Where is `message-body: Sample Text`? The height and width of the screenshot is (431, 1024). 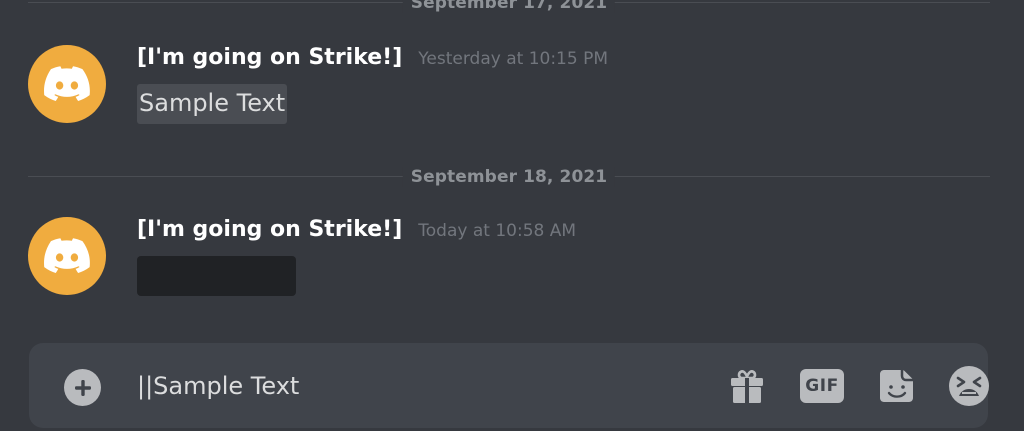
message-body: Sample Text is located at coordinates (212, 104).